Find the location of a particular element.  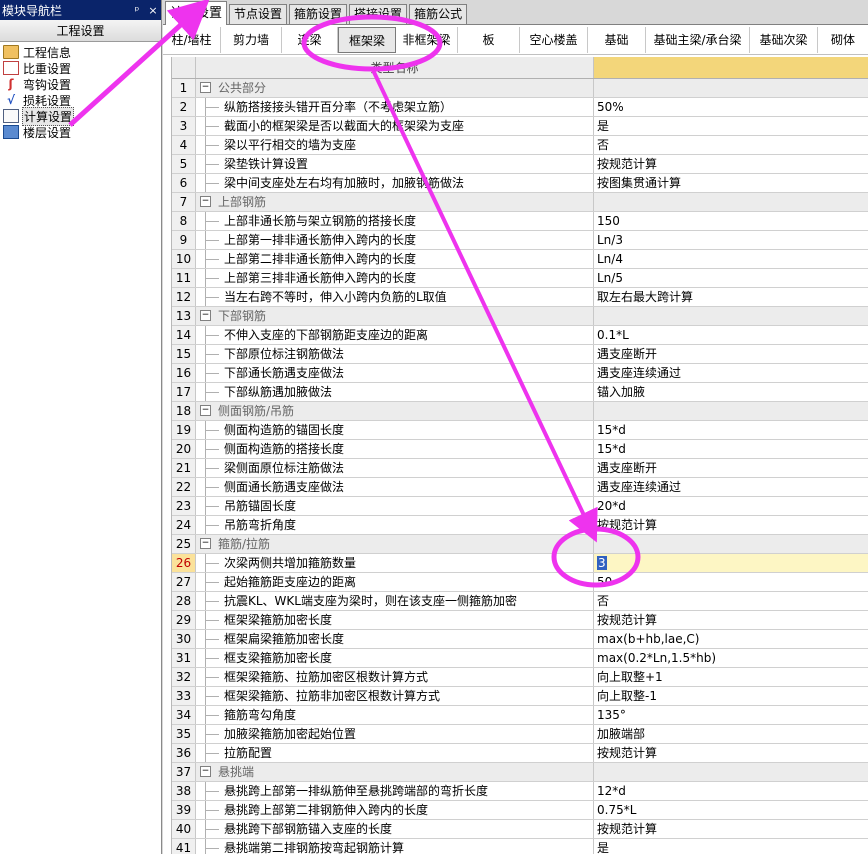

subtab-foundation-secondary-beam: 基础次梁 is located at coordinates (784, 39).